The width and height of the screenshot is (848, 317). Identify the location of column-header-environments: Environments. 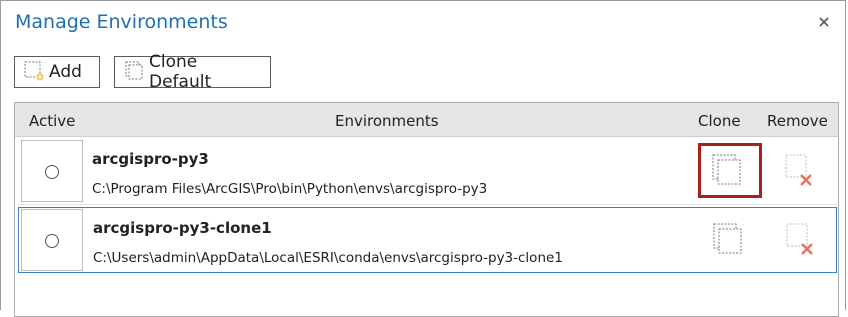
(387, 121).